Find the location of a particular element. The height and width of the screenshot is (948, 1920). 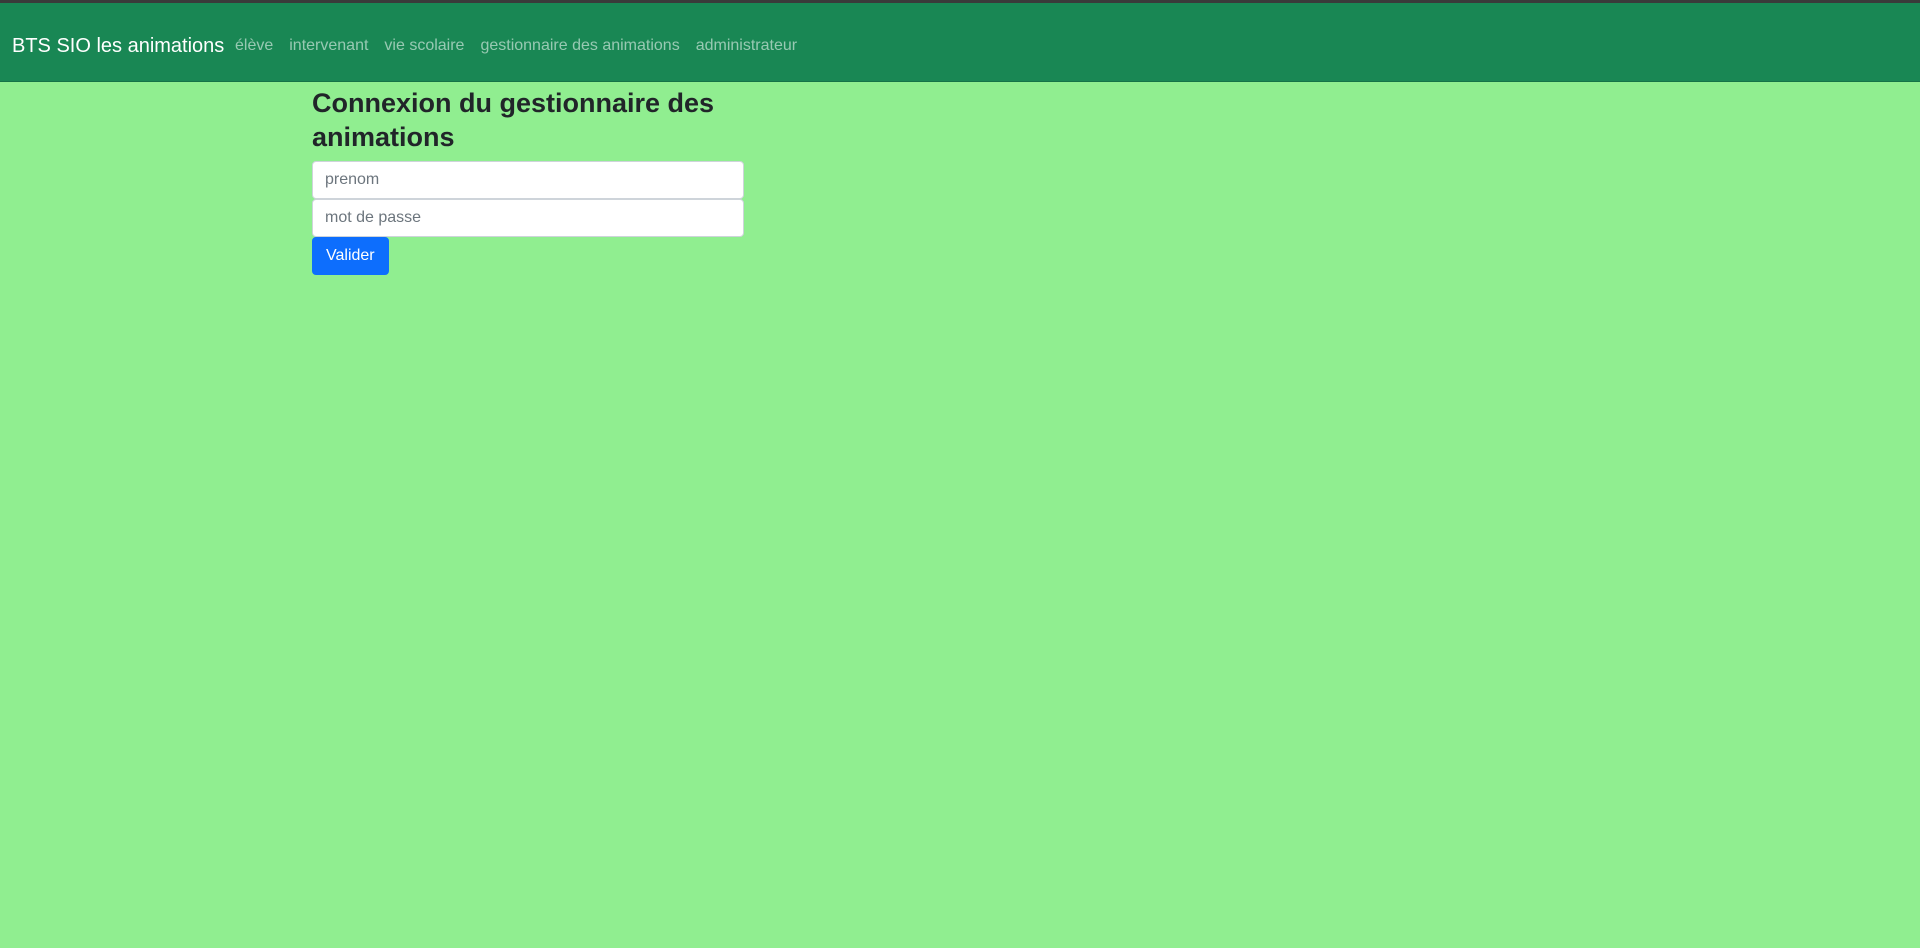

password-input is located at coordinates (528, 218).